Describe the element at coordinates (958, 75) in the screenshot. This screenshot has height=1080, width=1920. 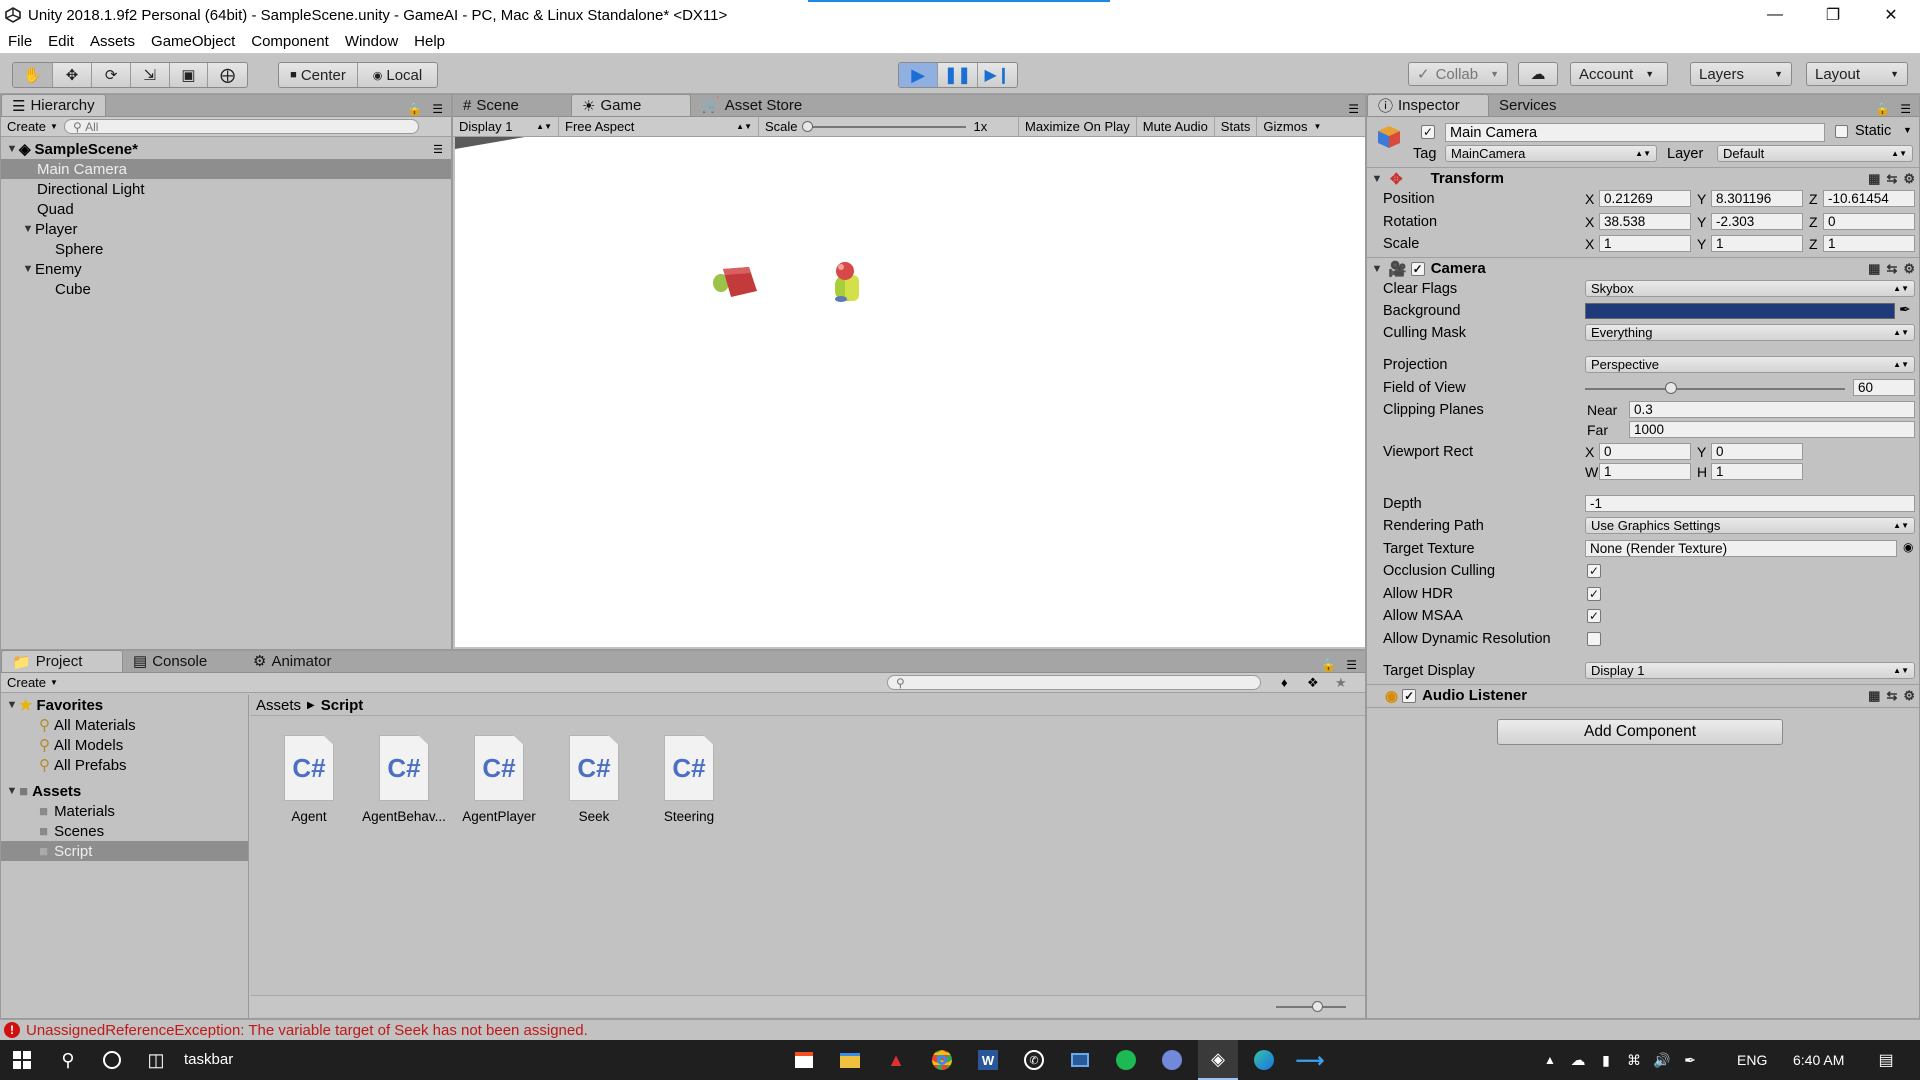
I see `pause-button: ❚❚` at that location.